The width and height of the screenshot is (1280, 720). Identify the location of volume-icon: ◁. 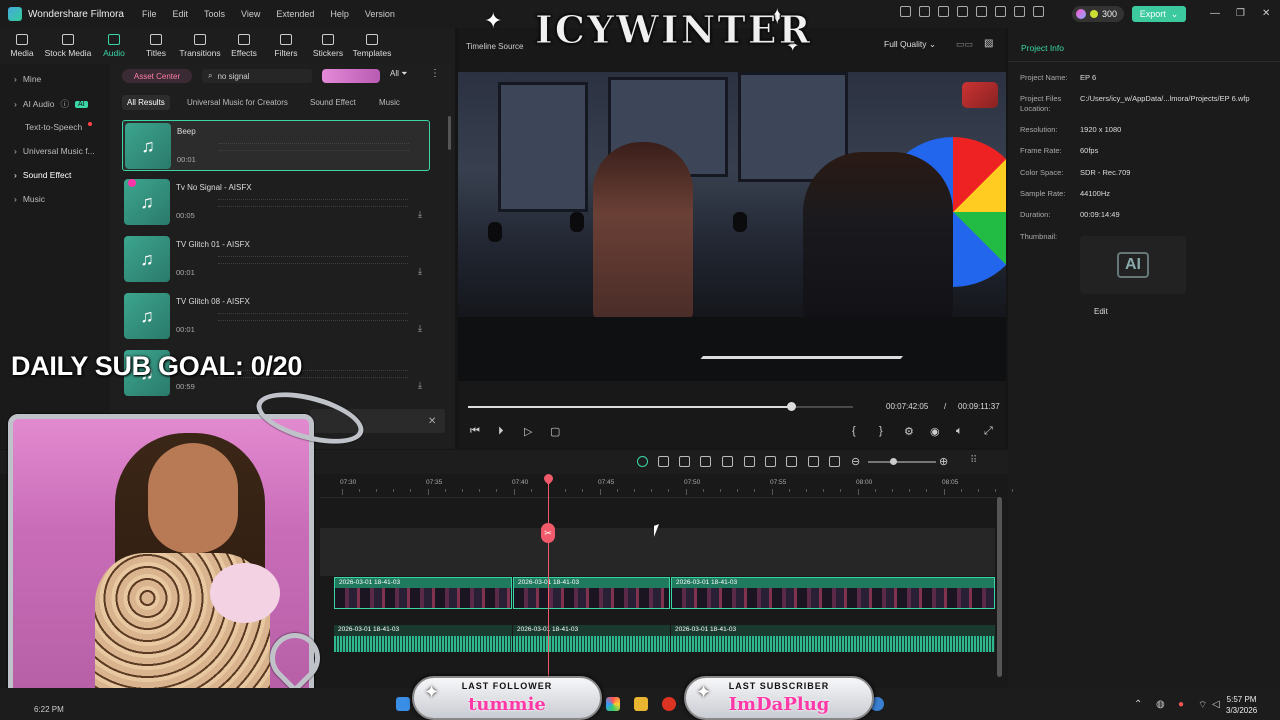
(1216, 704).